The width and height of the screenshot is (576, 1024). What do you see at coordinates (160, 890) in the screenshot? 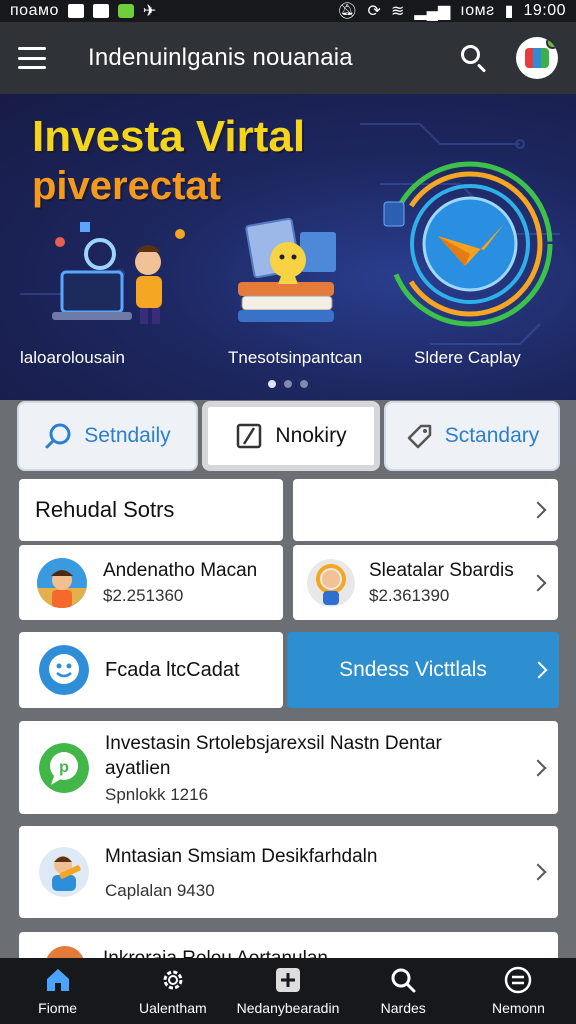
I see `list-item-subtitle: Caplalan 9430` at bounding box center [160, 890].